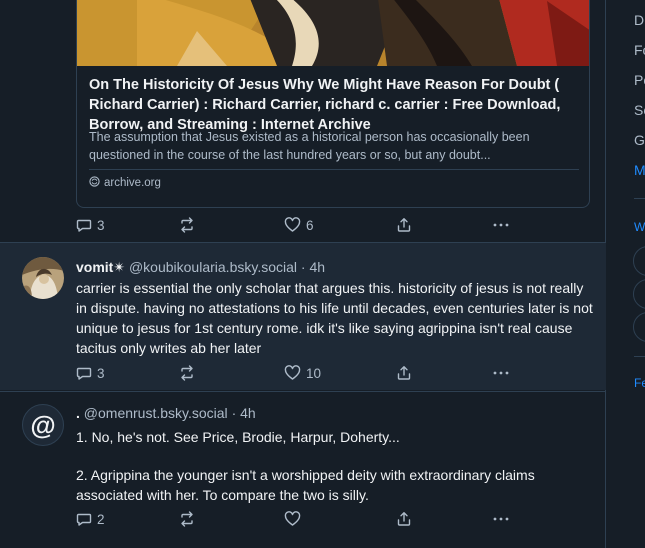  Describe the element at coordinates (310, 225) in the screenshot. I see `like-count: 6` at that location.